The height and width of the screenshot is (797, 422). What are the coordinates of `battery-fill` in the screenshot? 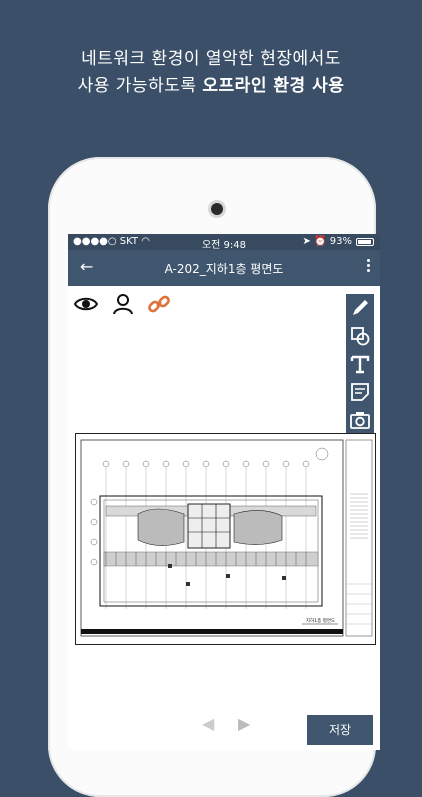 It's located at (365, 242).